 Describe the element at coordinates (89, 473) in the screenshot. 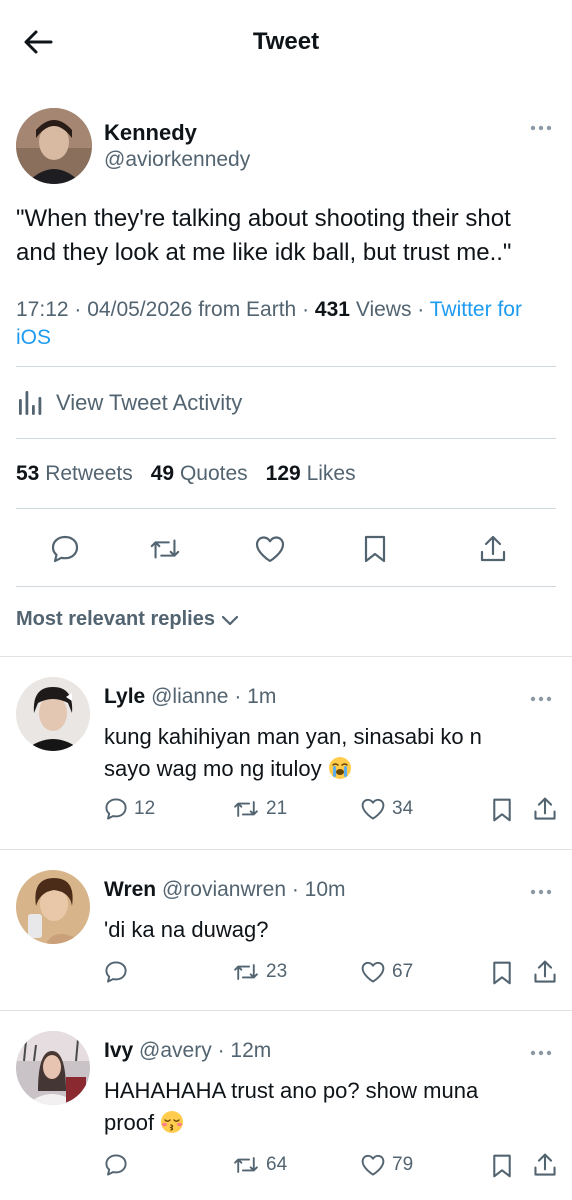

I see `retweets-label: Retweets` at that location.